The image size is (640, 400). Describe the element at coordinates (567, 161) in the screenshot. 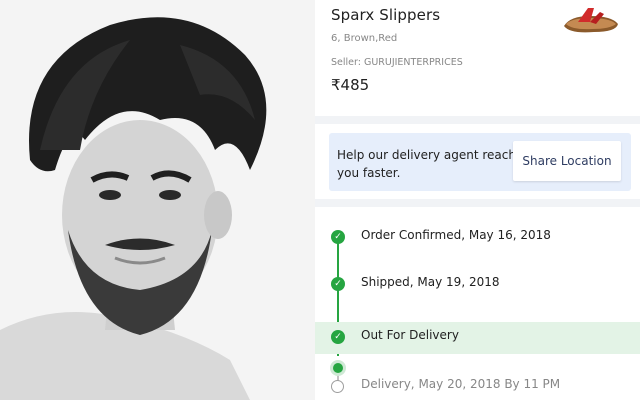

I see `share-location-button: Share Location` at that location.